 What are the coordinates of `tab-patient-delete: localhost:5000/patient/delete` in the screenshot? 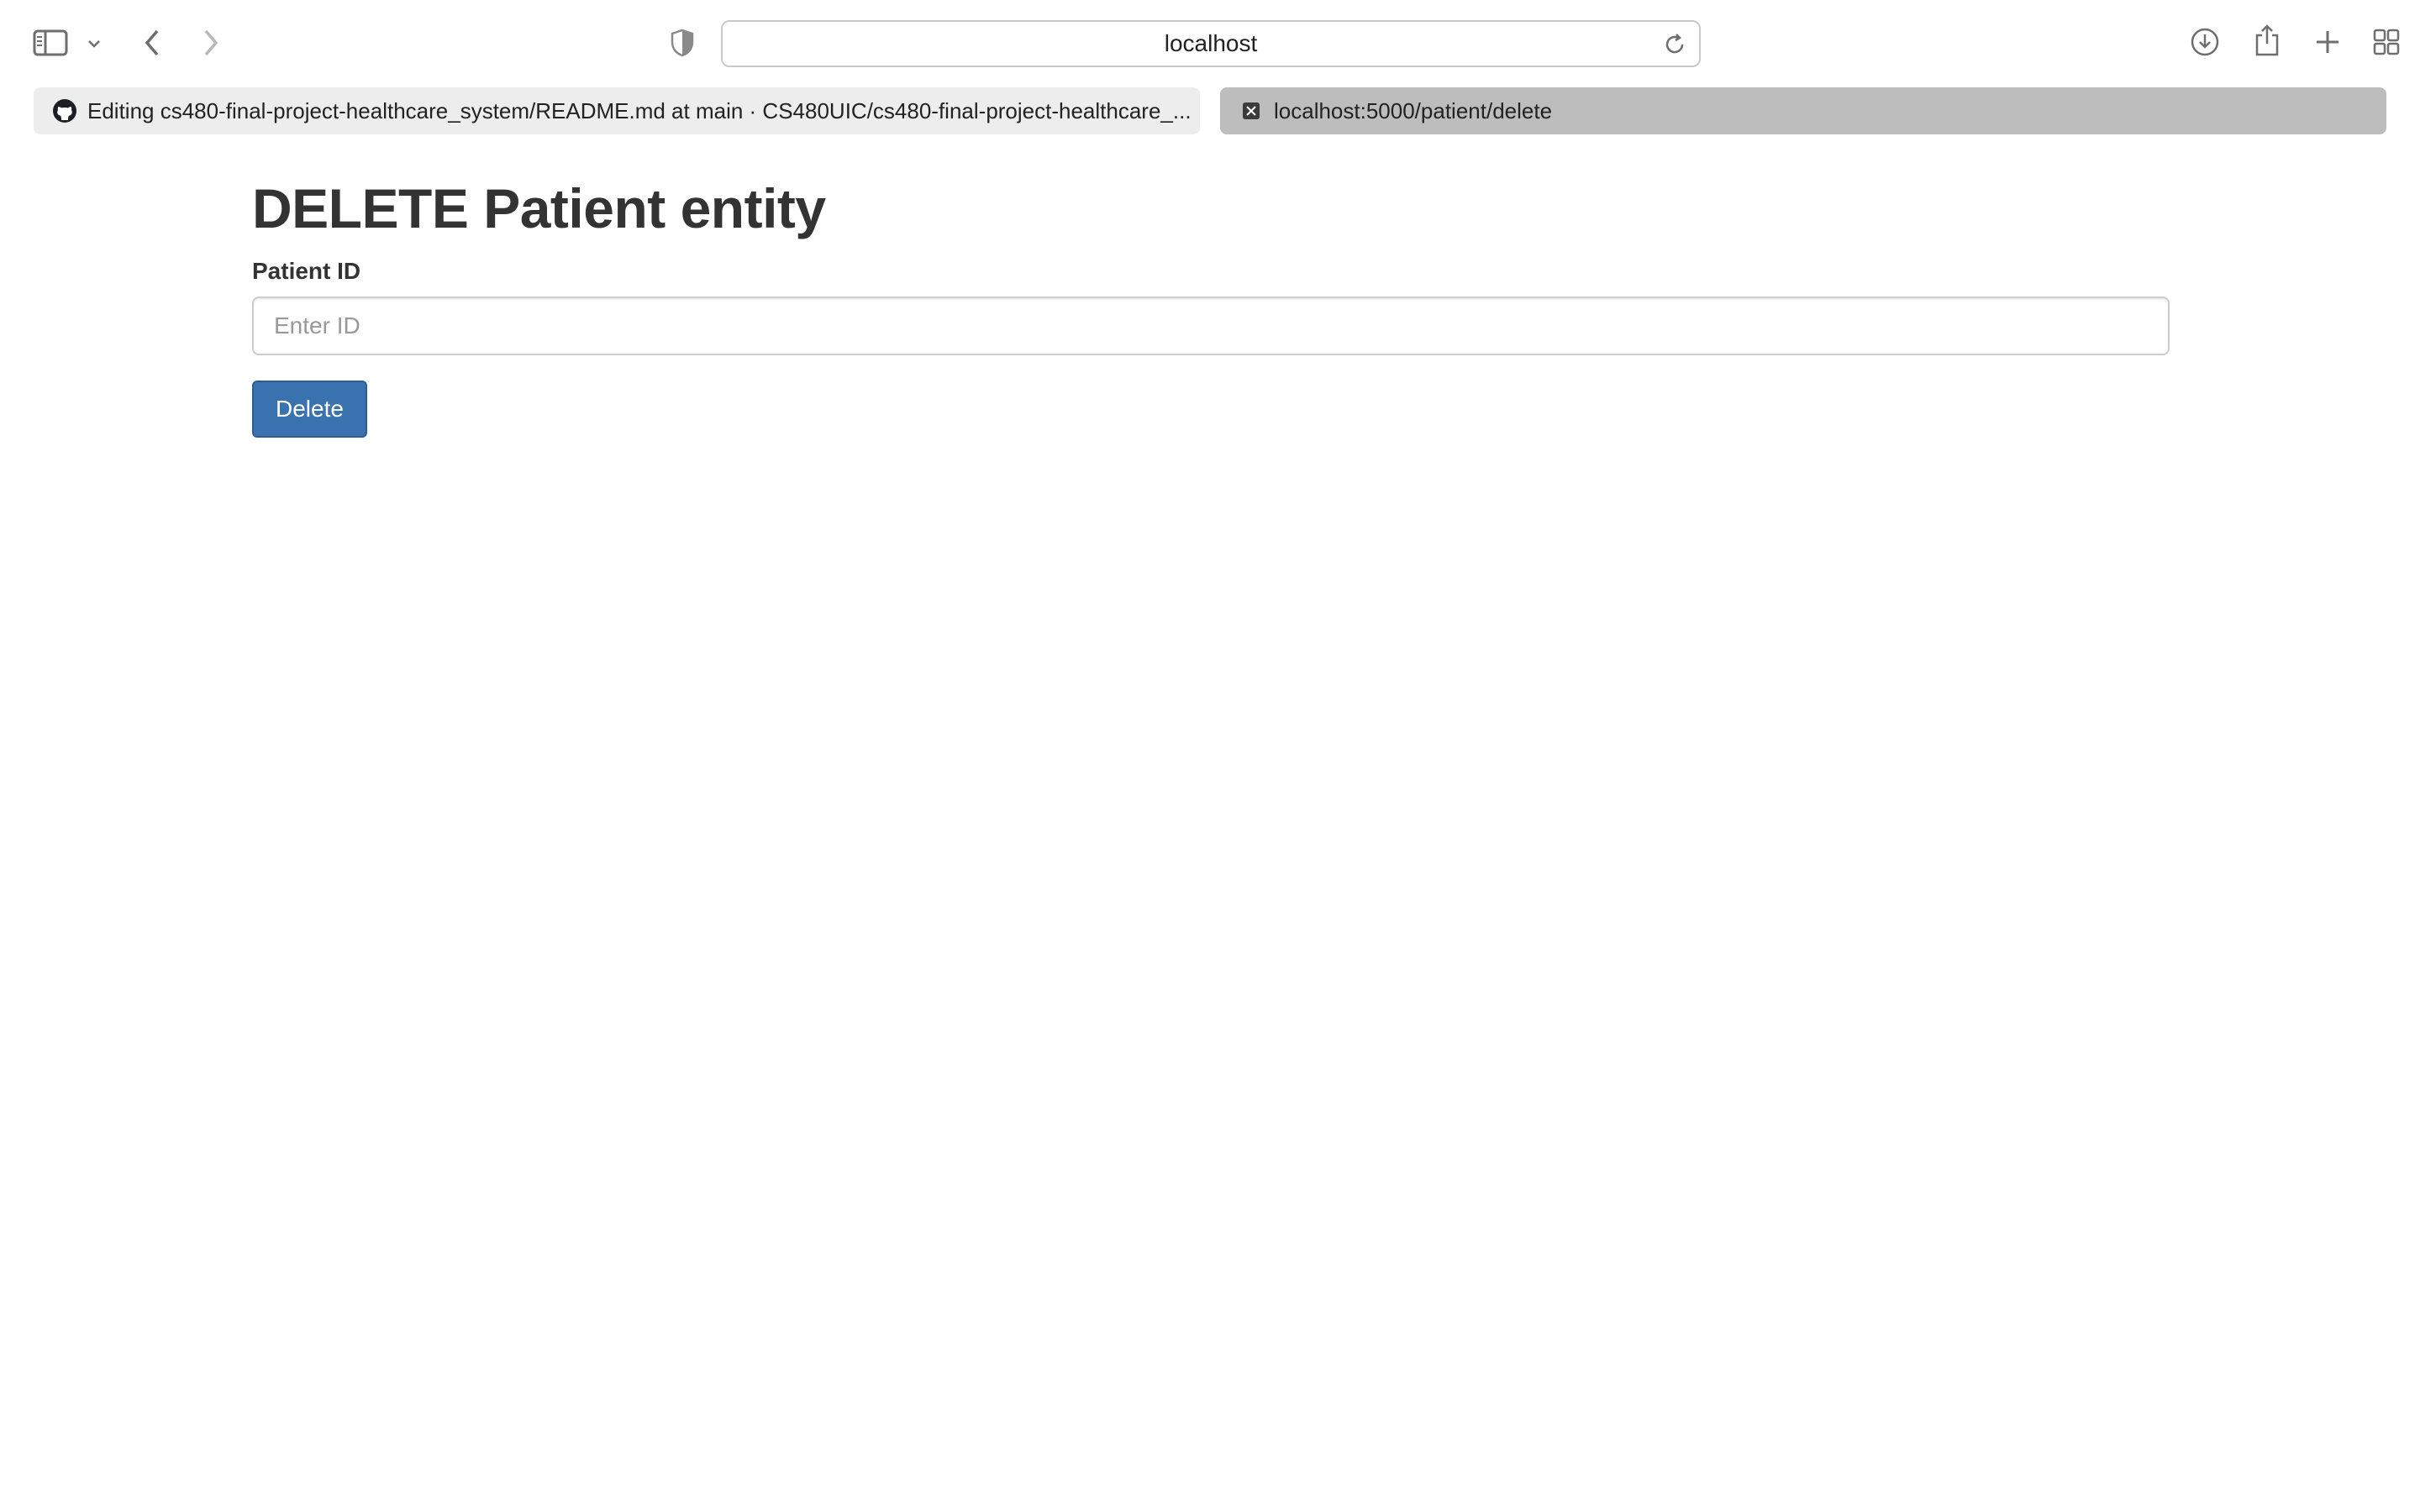 It's located at (1803, 110).